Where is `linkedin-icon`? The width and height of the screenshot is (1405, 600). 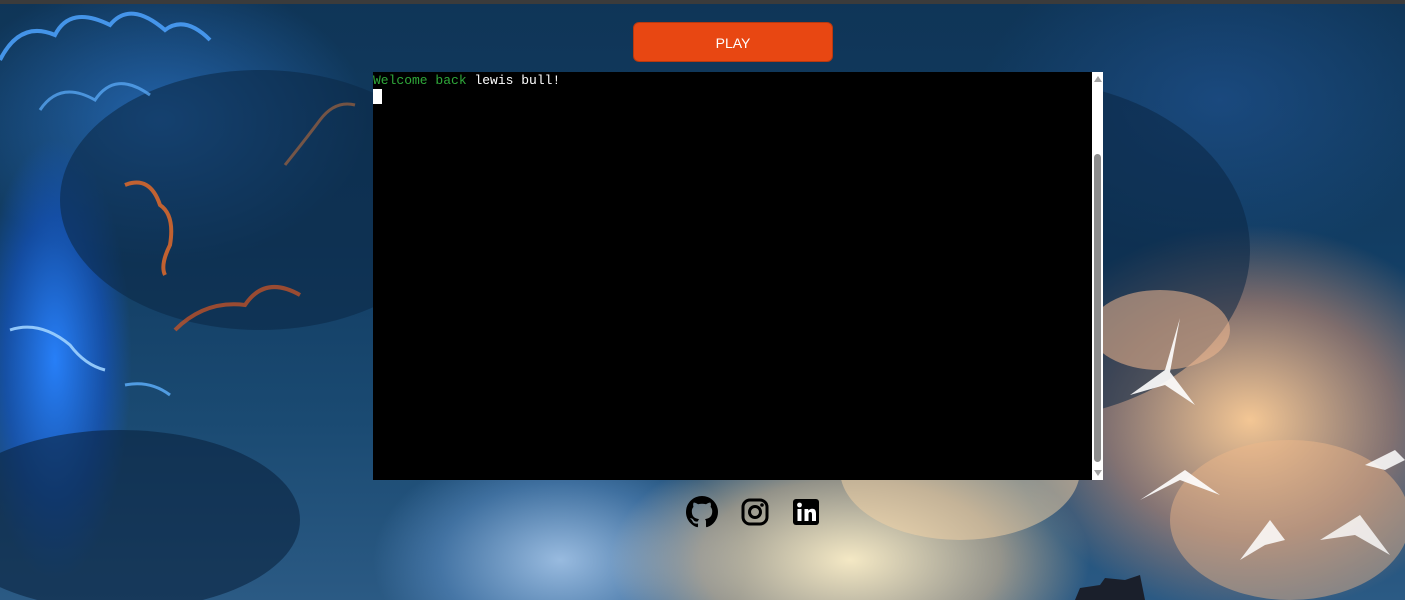 linkedin-icon is located at coordinates (806, 512).